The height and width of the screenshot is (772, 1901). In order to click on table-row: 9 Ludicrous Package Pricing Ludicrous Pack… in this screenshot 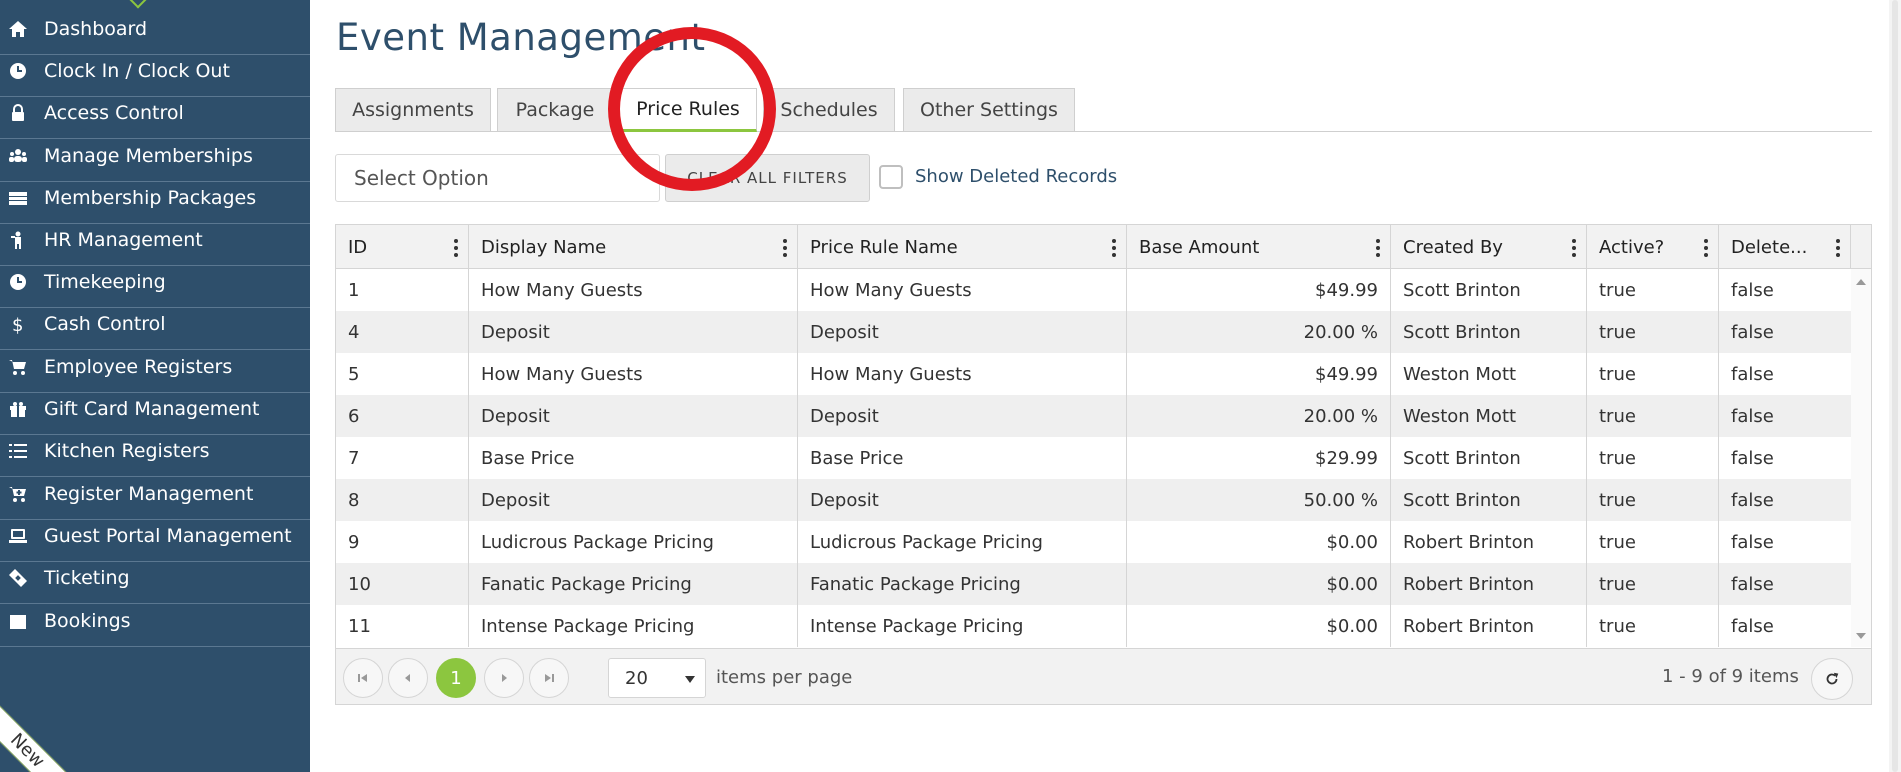, I will do `click(1093, 542)`.